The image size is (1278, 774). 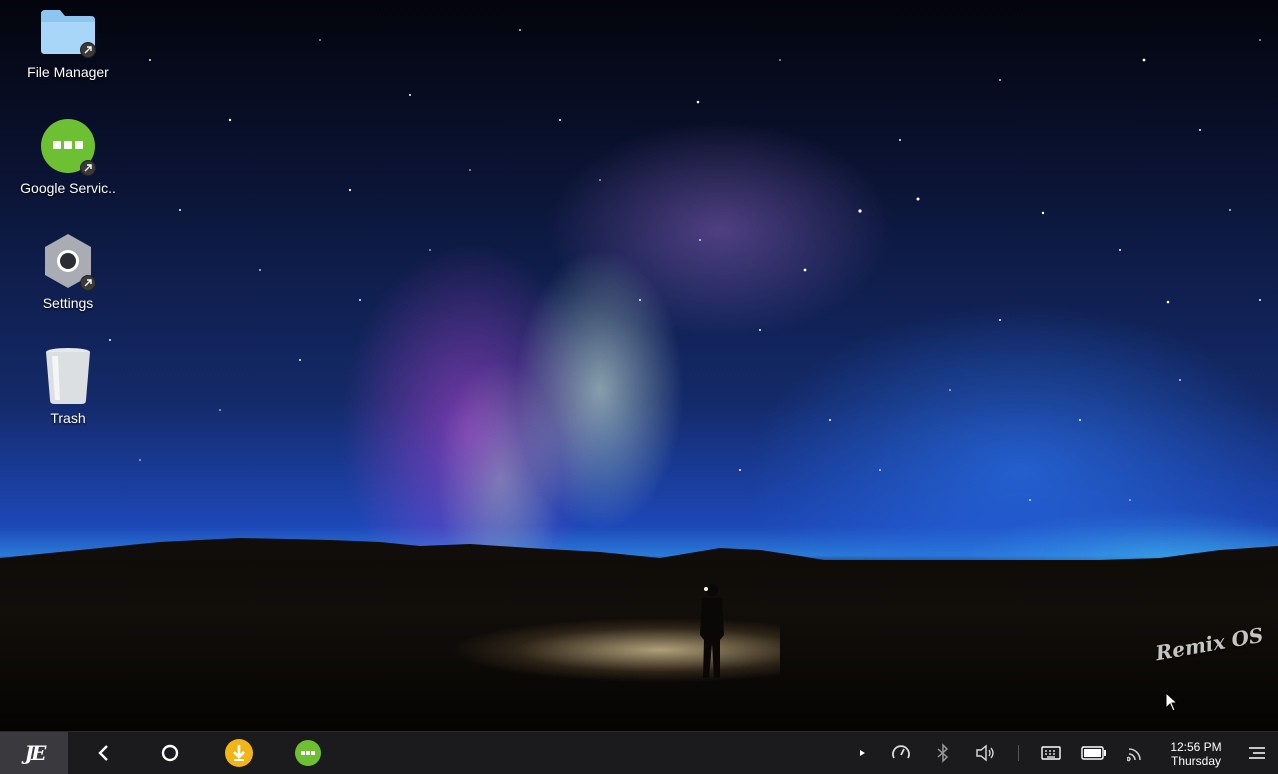 What do you see at coordinates (68, 261) in the screenshot?
I see `settings-icon` at bounding box center [68, 261].